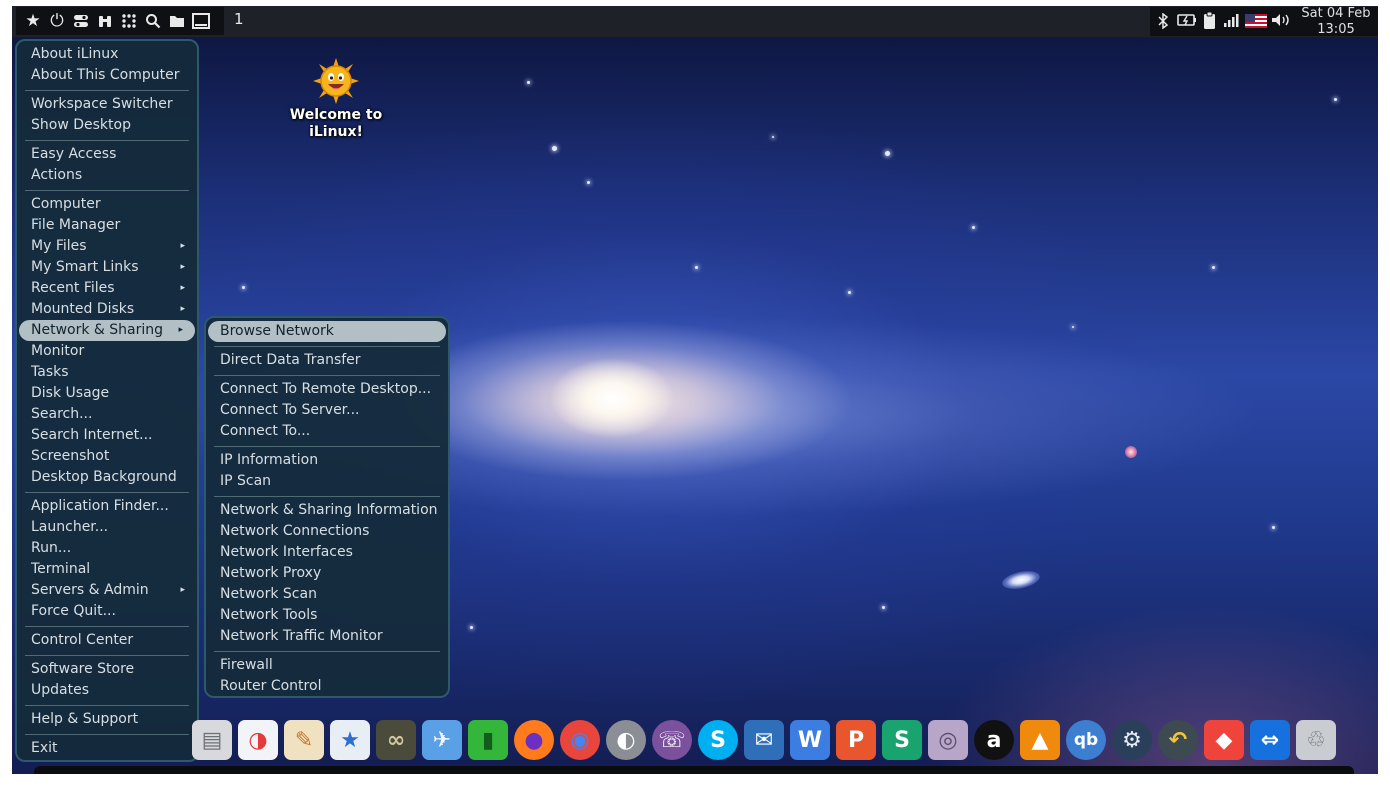 The height and width of the screenshot is (792, 1390). What do you see at coordinates (107, 267) in the screenshot?
I see `menu-item-my-smart-links: My Smart Links ▸` at bounding box center [107, 267].